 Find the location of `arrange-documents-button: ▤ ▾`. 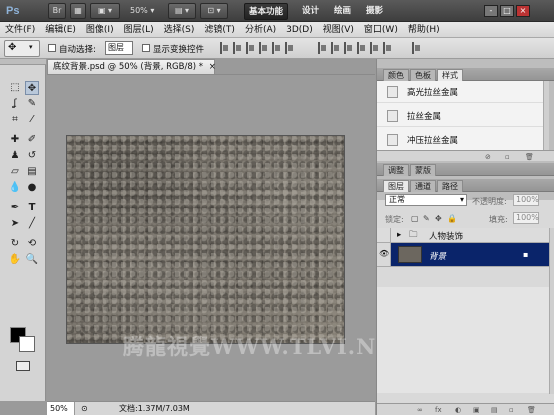

arrange-documents-button: ▤ ▾ is located at coordinates (182, 11).